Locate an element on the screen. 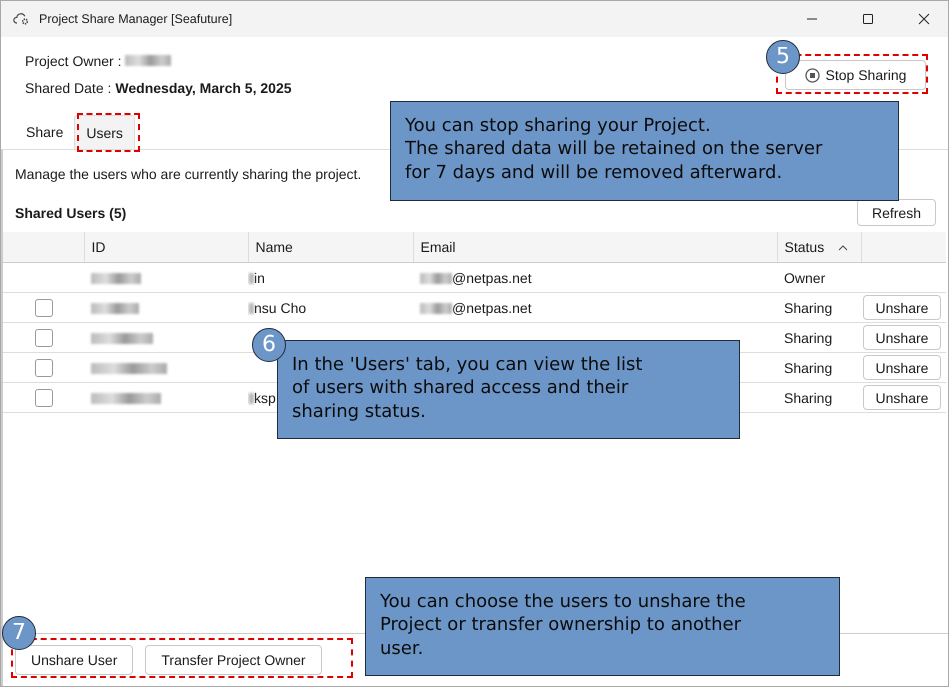  cloud-gear-icon is located at coordinates (22, 19).